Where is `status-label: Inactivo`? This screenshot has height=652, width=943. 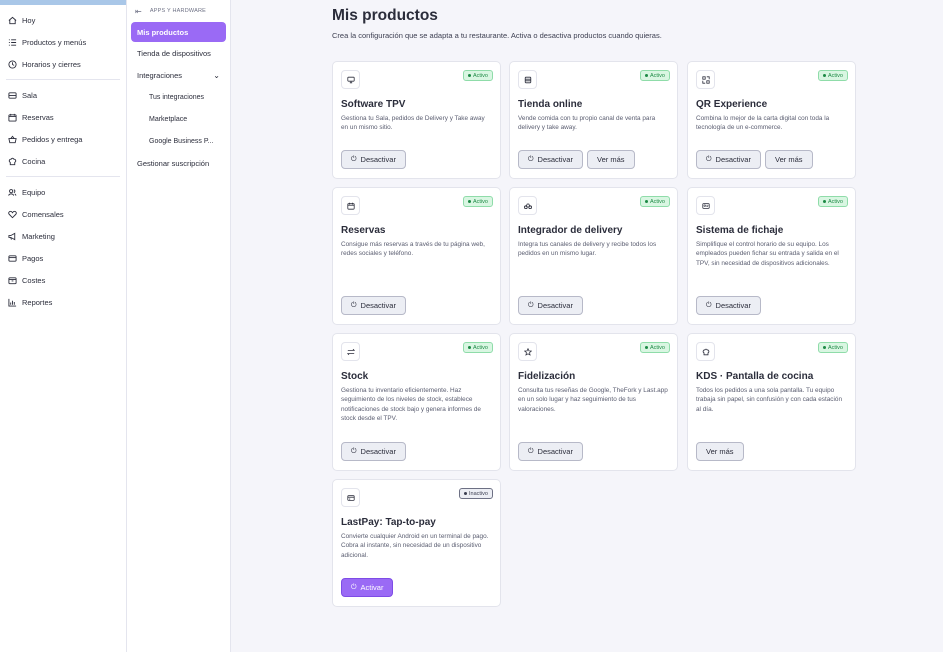
status-label: Inactivo is located at coordinates (478, 493).